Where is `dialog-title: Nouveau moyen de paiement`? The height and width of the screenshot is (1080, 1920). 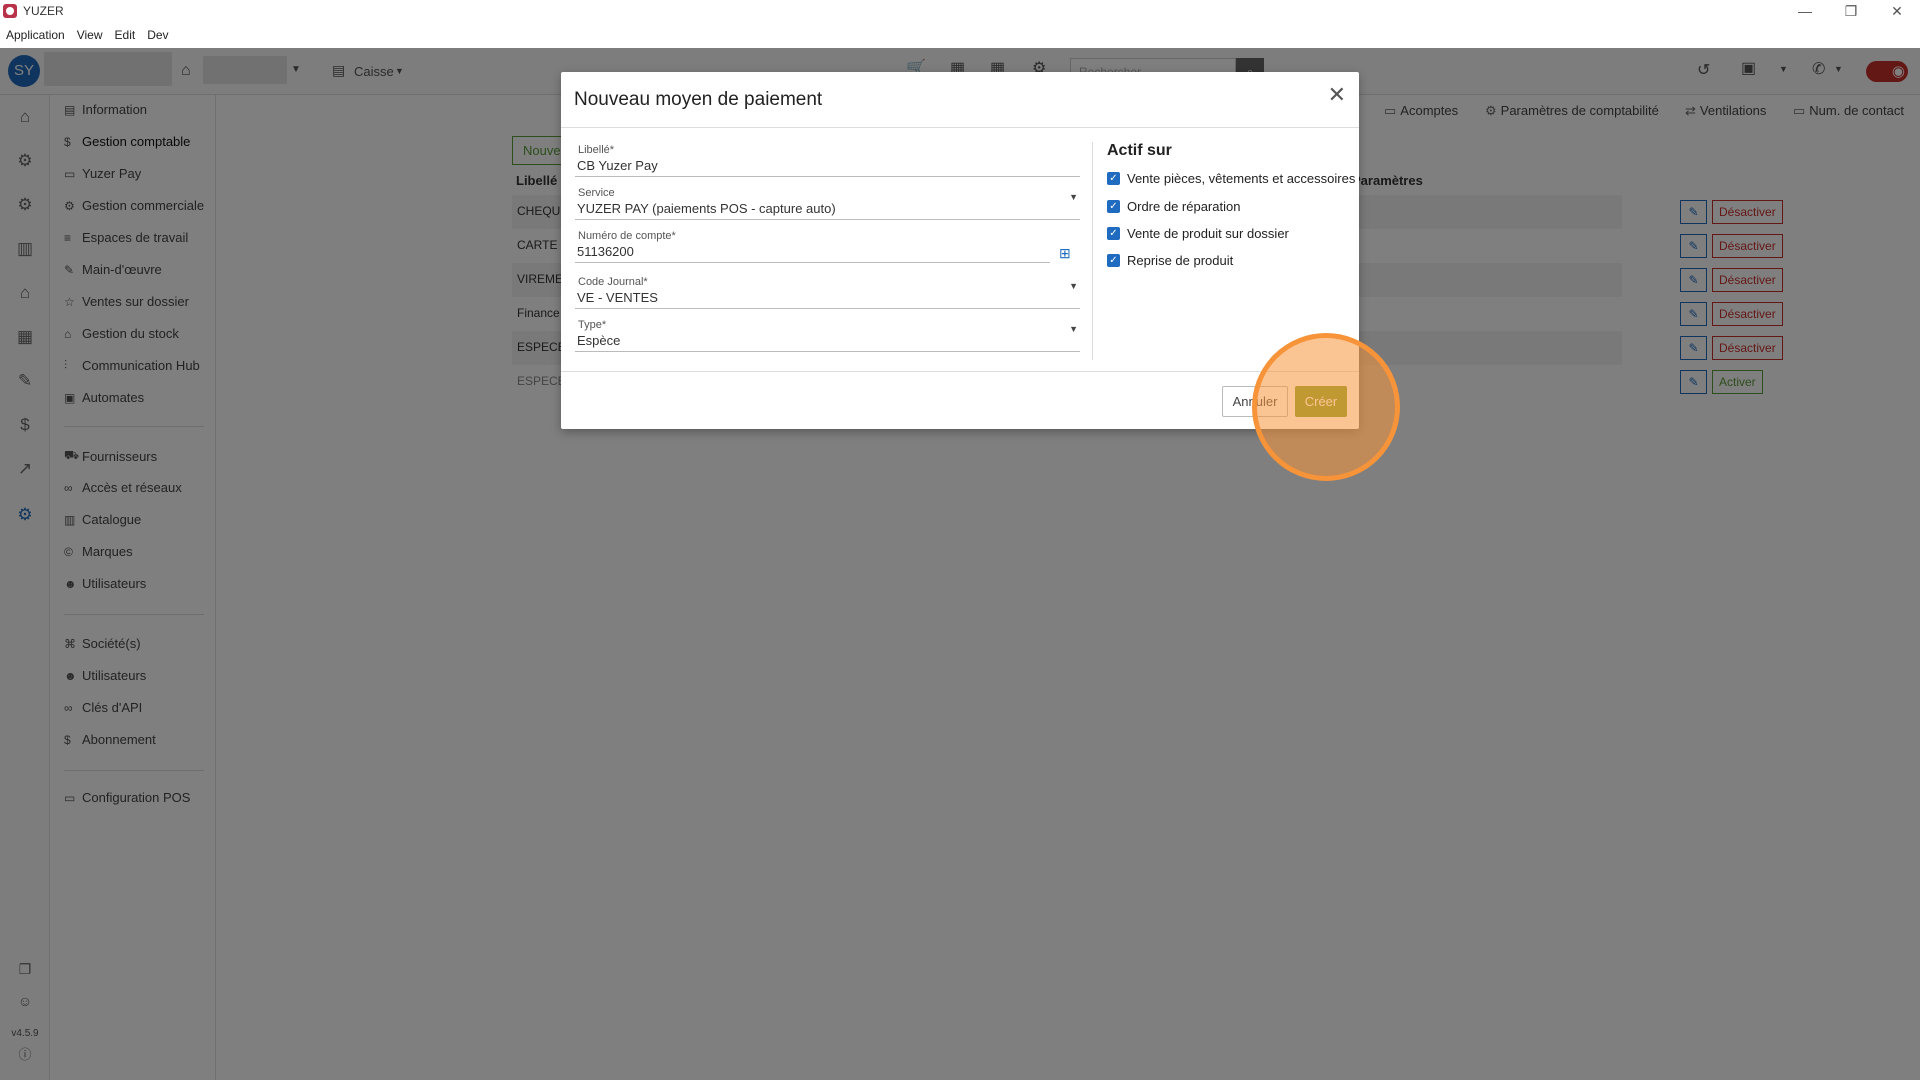 dialog-title: Nouveau moyen de paiement is located at coordinates (698, 99).